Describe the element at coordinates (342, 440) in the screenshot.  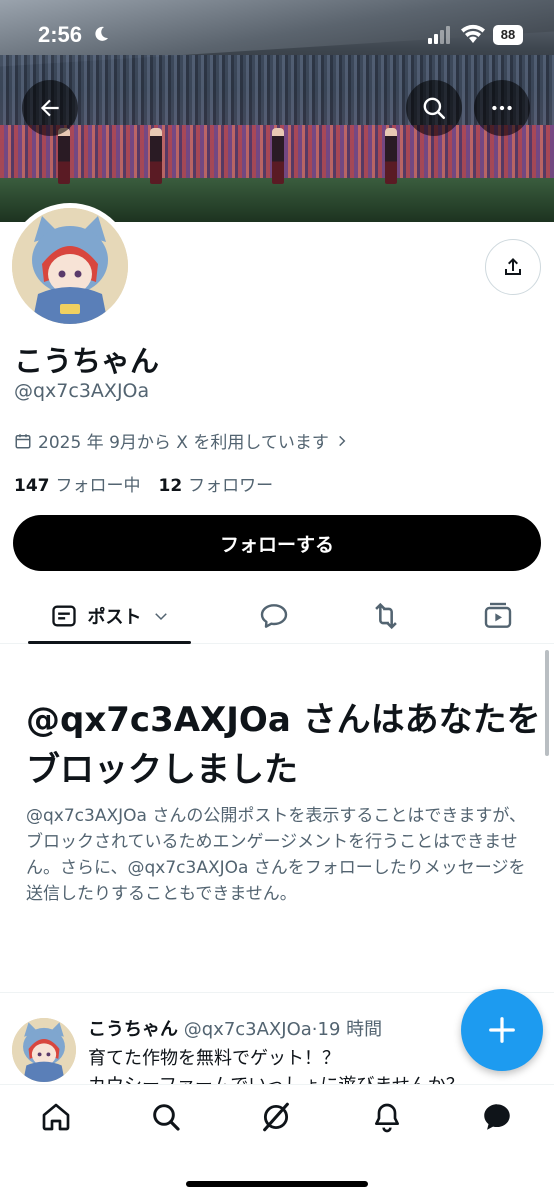
I see `chevron-right-icon` at that location.